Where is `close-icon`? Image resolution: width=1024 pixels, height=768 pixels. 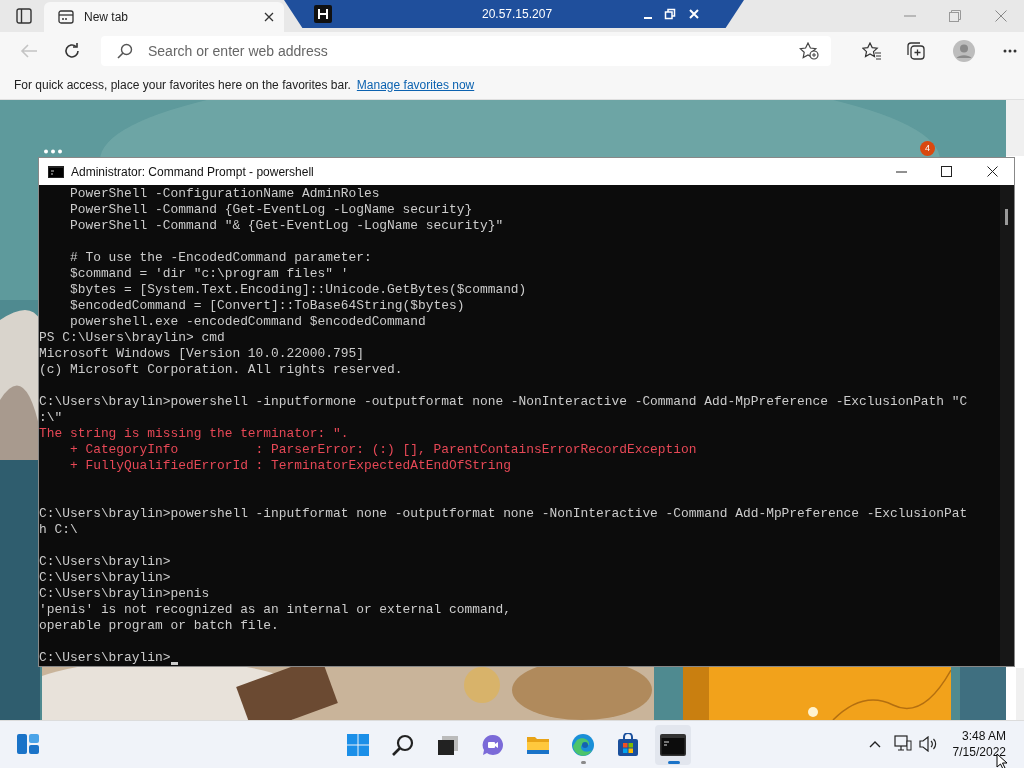
close-icon is located at coordinates (269, 17).